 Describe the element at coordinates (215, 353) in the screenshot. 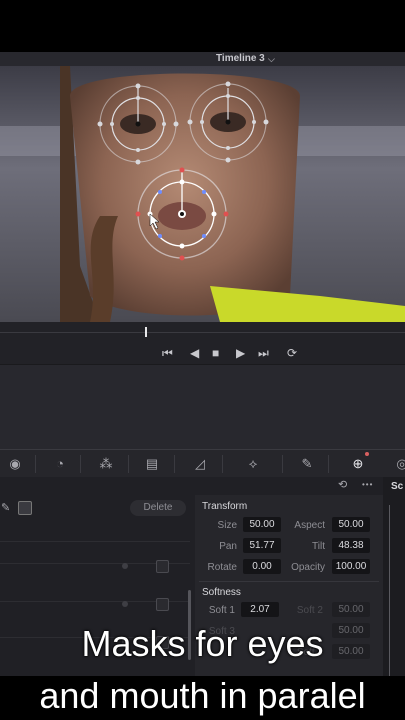

I see `stop-icon: ■` at that location.